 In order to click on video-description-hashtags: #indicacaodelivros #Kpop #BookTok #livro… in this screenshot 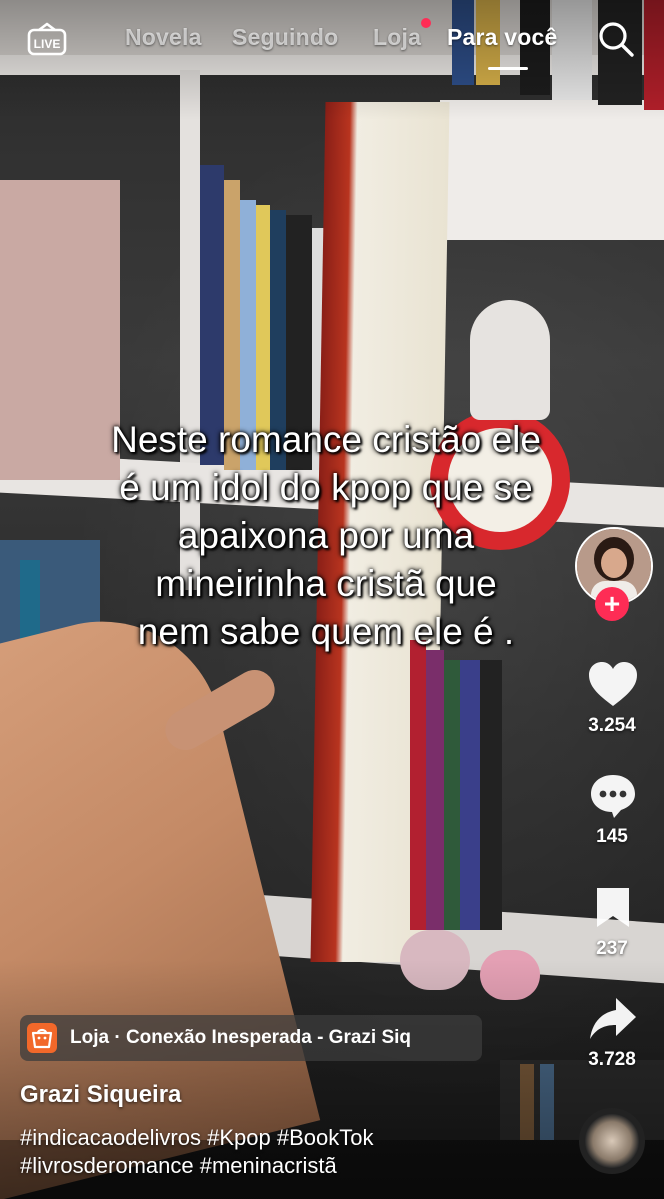, I will do `click(280, 1152)`.